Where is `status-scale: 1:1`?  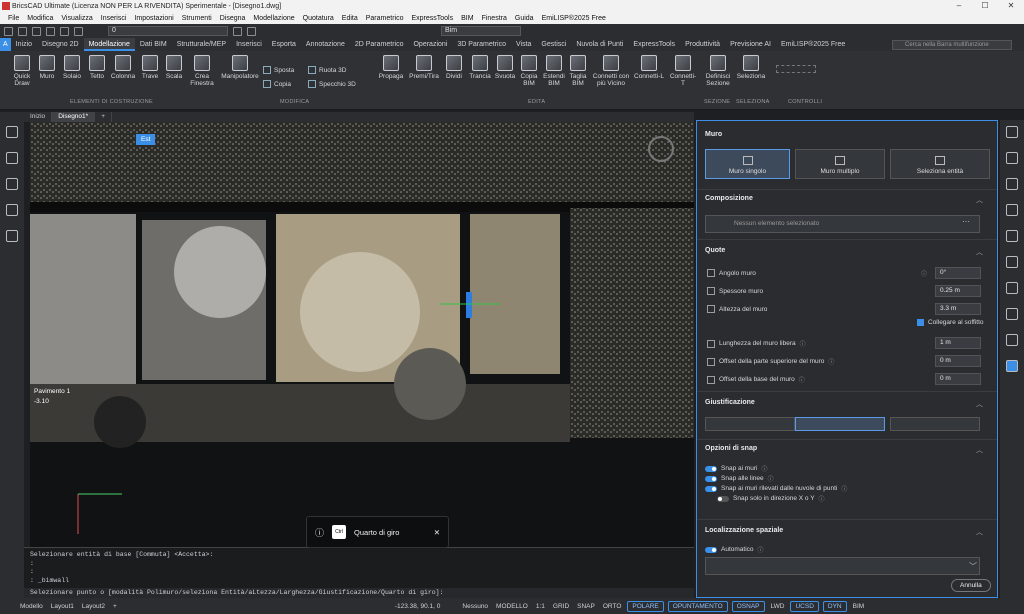
status-scale: 1:1 is located at coordinates (540, 606).